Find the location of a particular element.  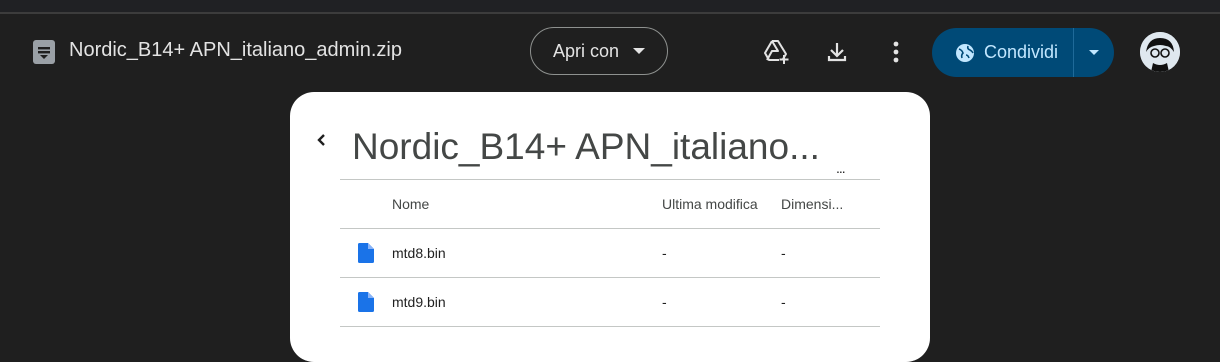

more-options-button is located at coordinates (896, 52).